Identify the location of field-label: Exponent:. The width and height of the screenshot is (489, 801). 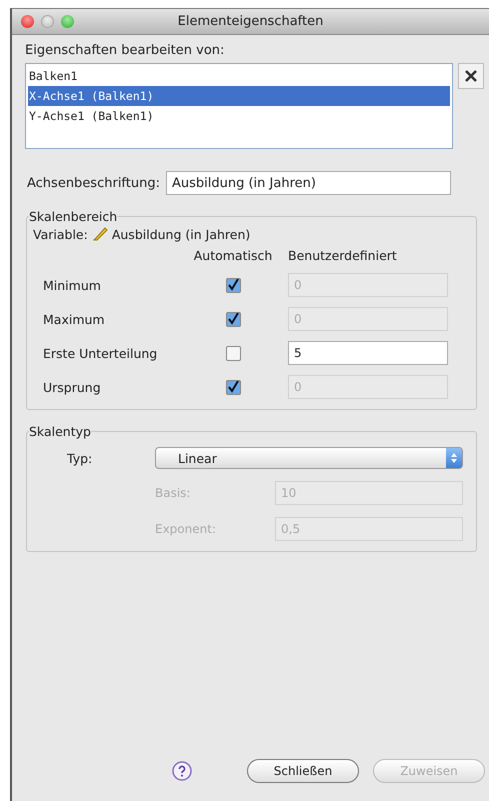
(185, 529).